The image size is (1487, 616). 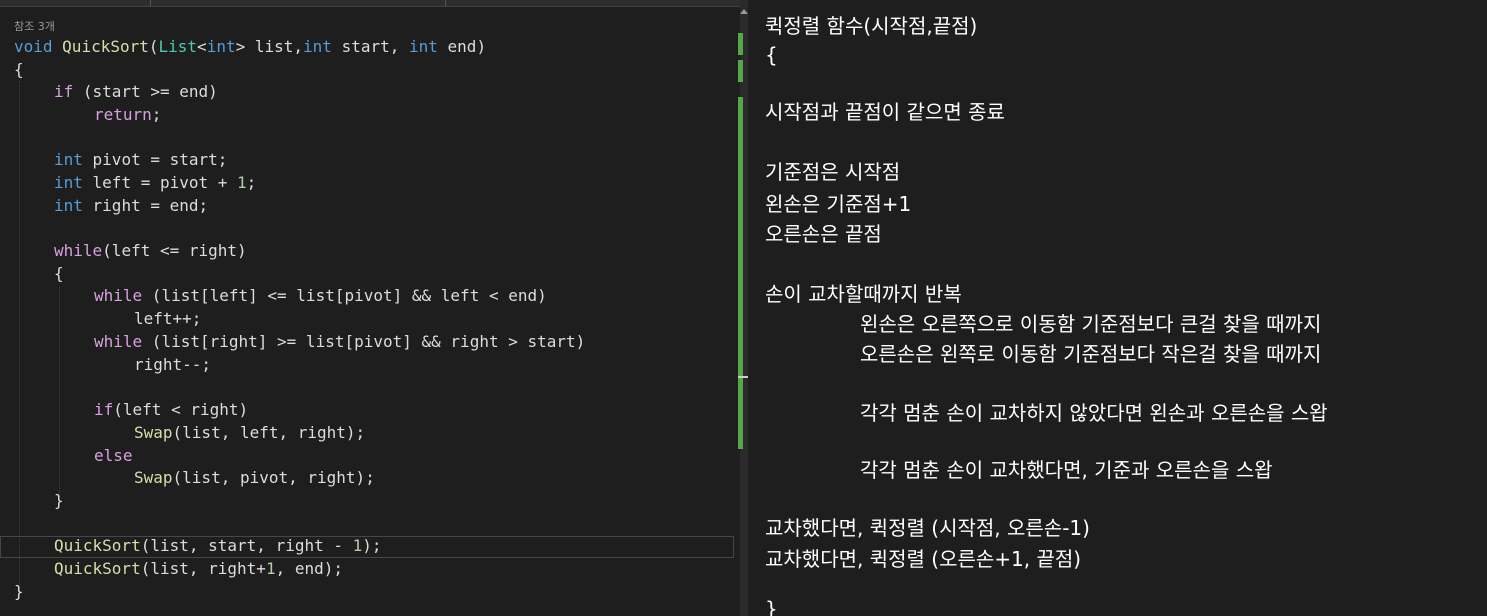 I want to click on note-line: 오른손은 왼쪽로 이동함 기준점보다 작은걸 찾을 때까지, so click(x=1091, y=354).